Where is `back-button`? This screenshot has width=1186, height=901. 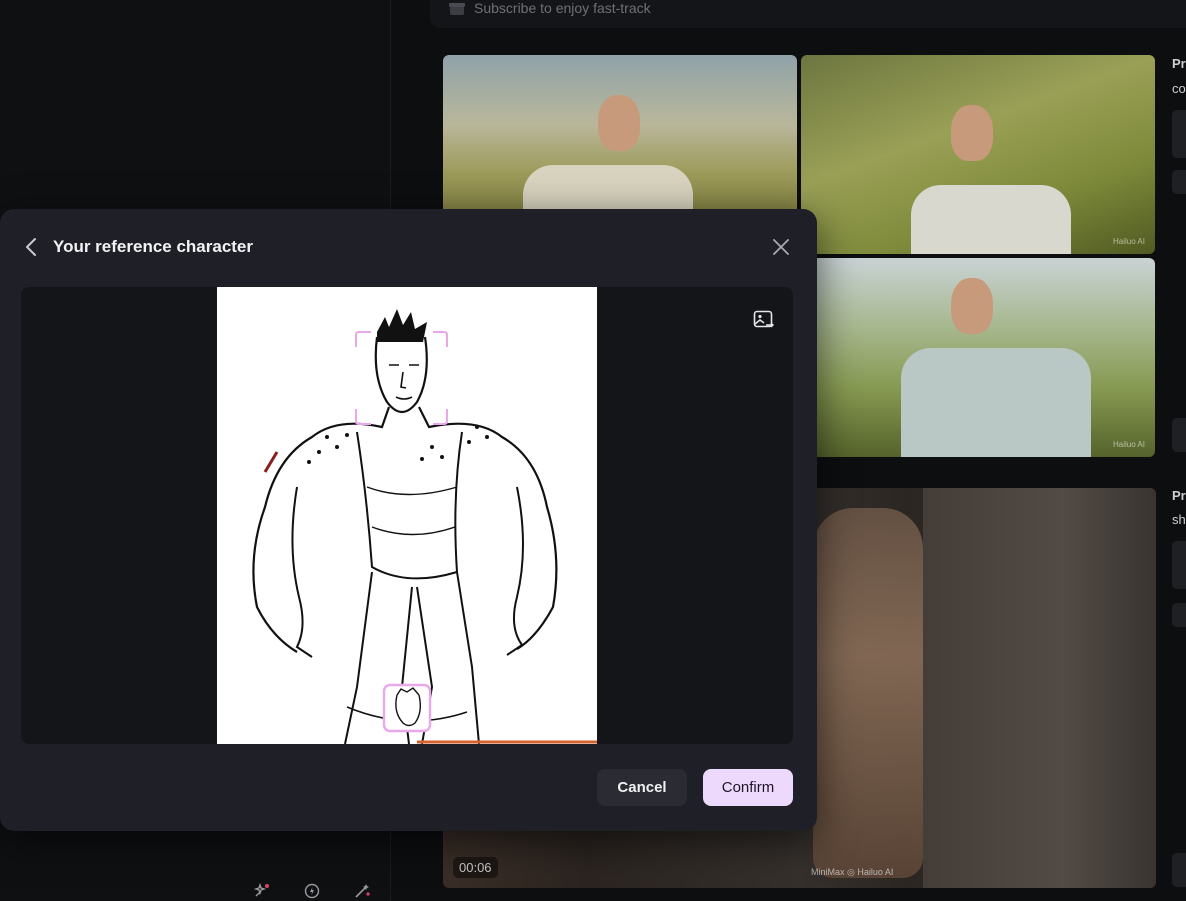
back-button is located at coordinates (31, 247).